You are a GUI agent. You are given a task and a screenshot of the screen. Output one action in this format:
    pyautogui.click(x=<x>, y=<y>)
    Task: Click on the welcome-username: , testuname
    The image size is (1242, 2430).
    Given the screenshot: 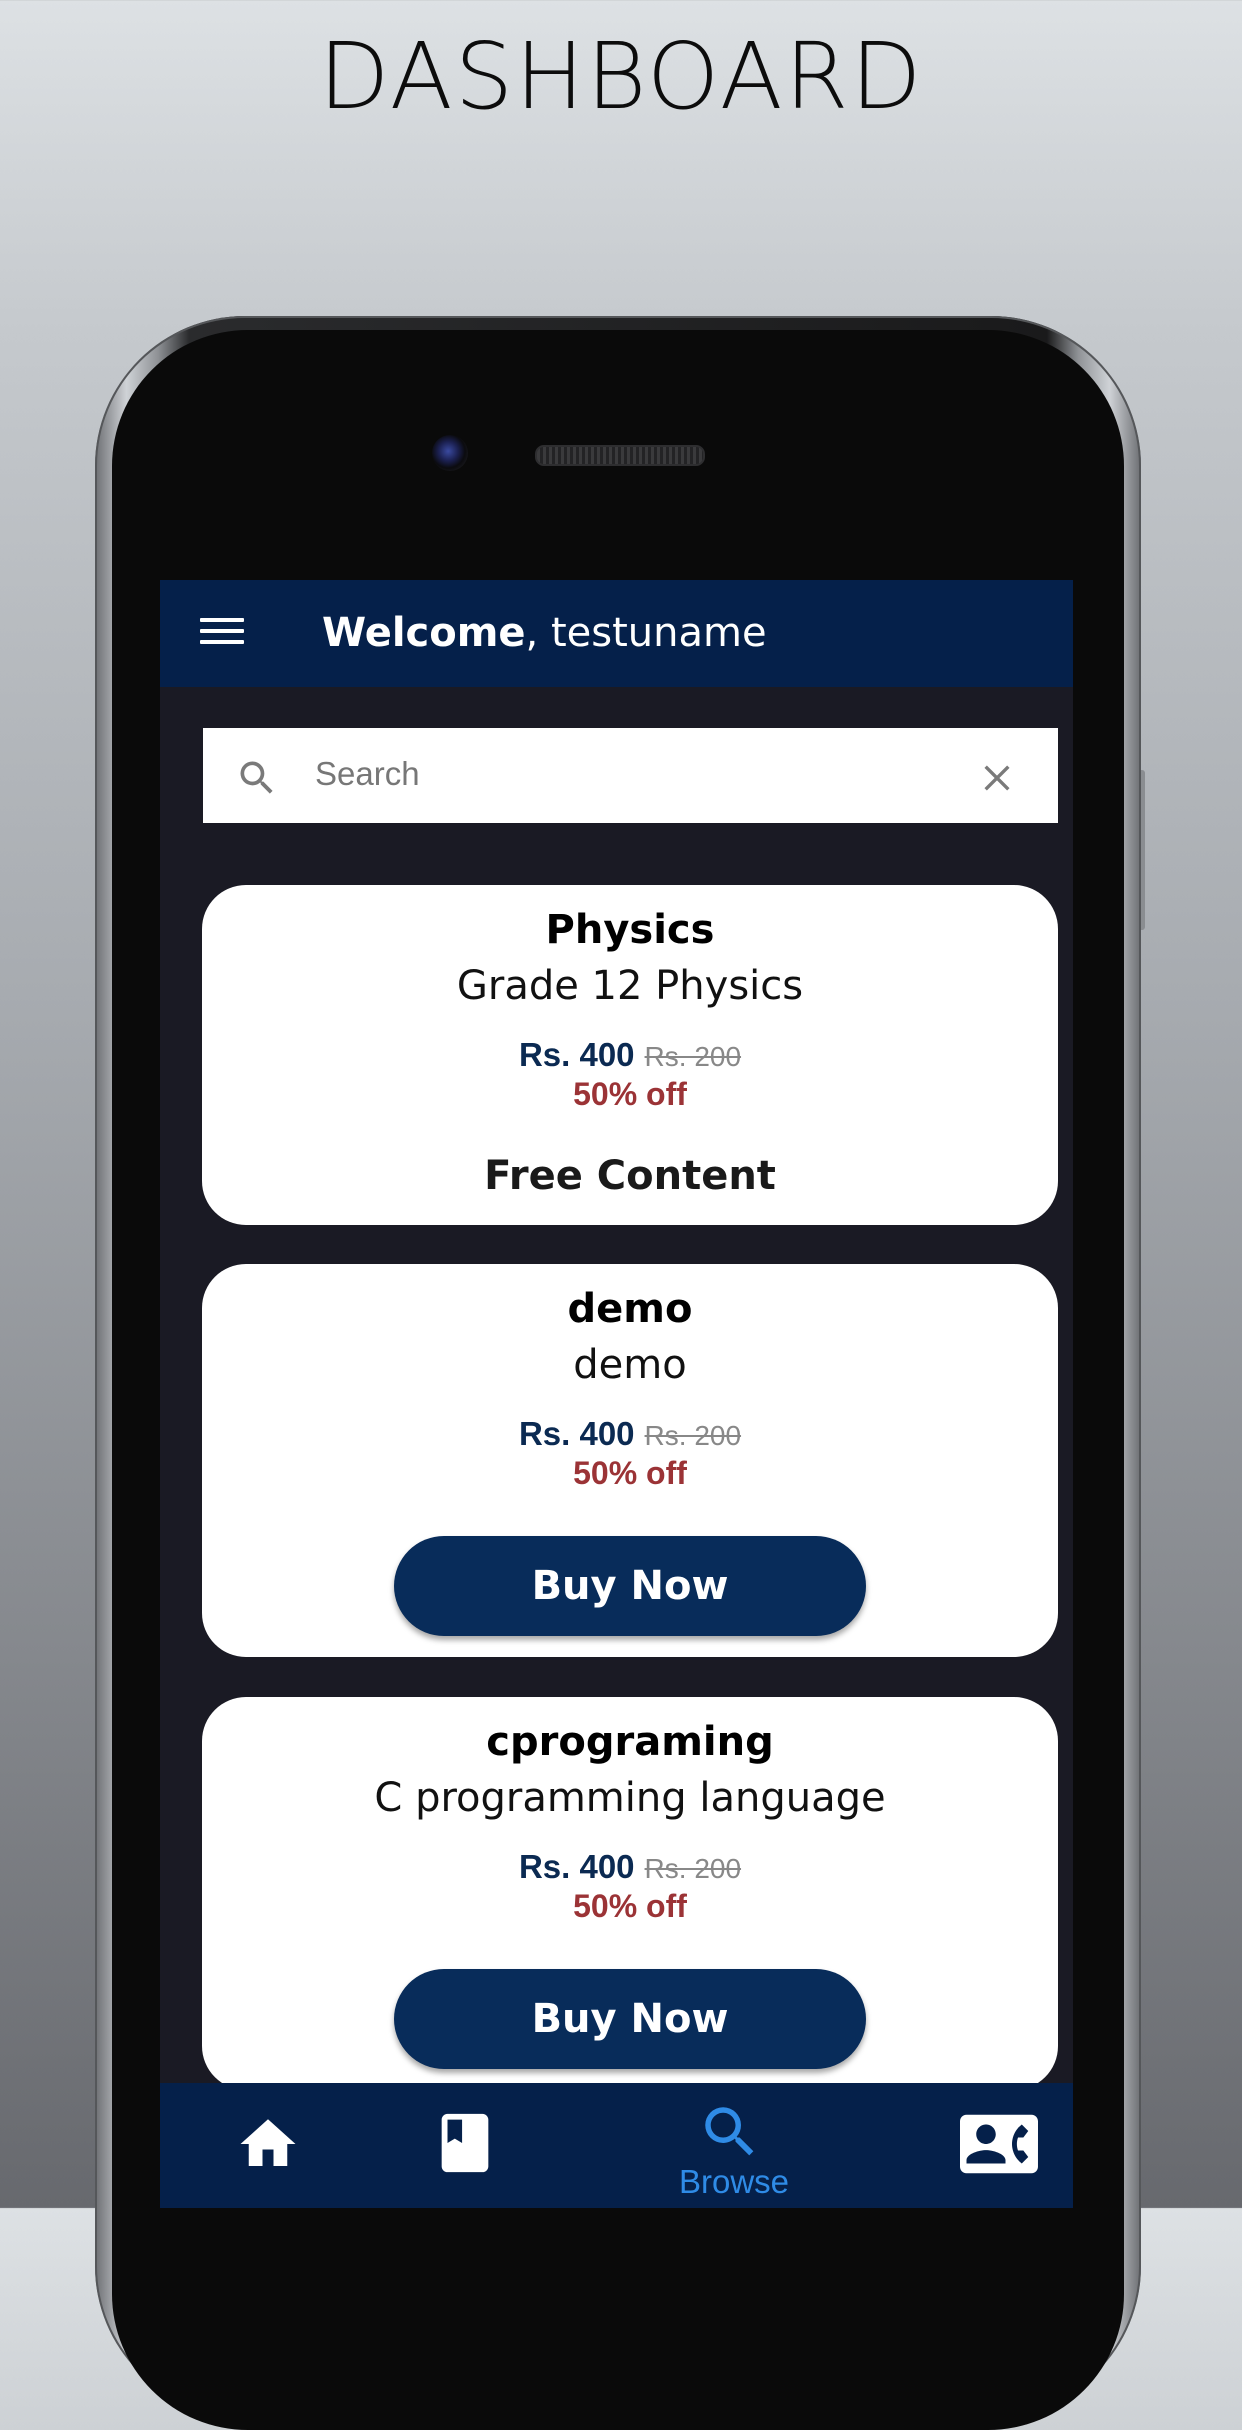 What is the action you would take?
    pyautogui.click(x=646, y=633)
    